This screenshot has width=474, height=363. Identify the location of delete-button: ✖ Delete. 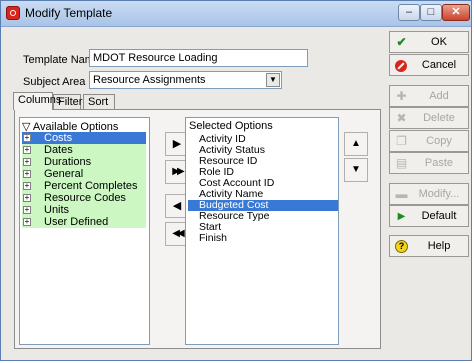
(429, 118).